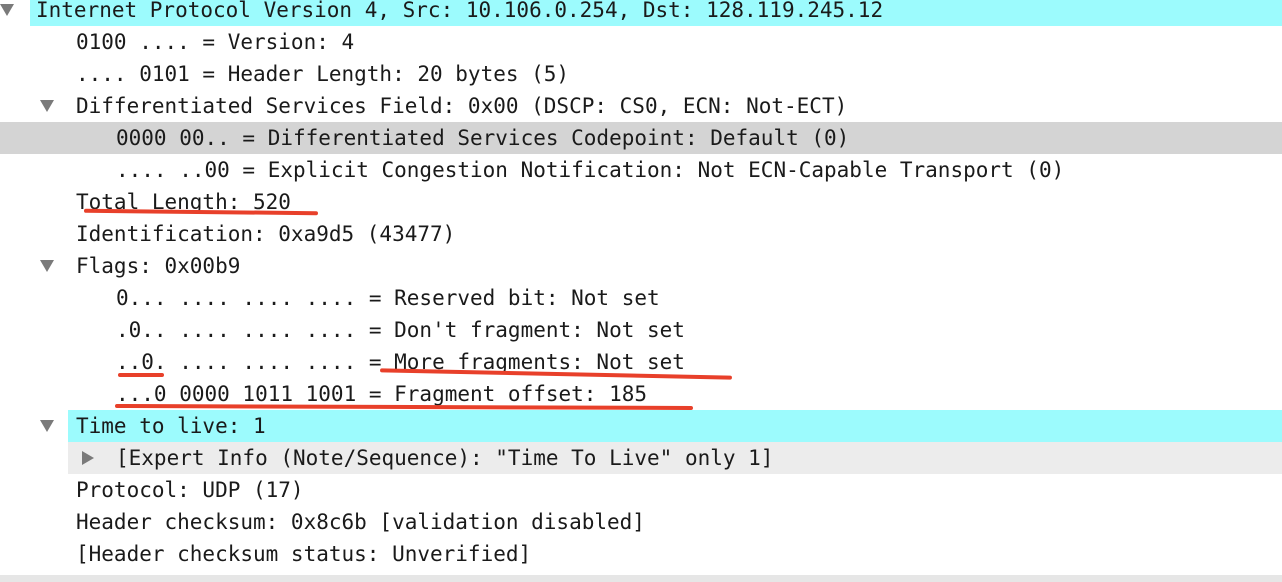 The image size is (1282, 582). I want to click on row-label: Time to live: 1, so click(171, 426).